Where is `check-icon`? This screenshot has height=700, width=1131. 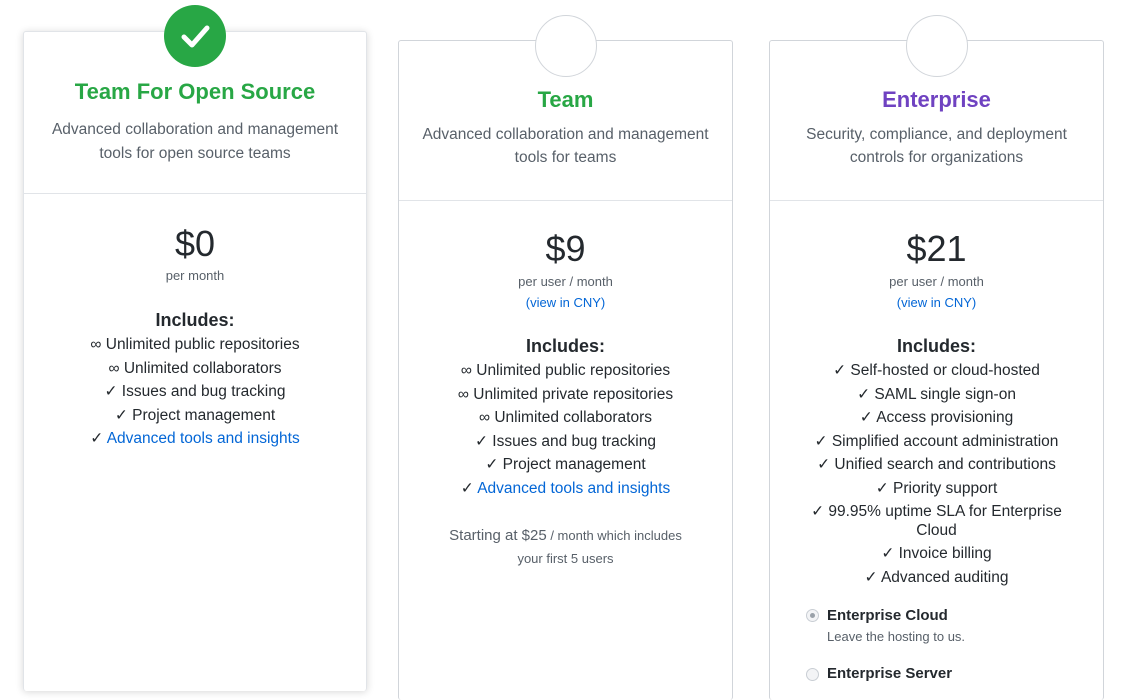 check-icon is located at coordinates (195, 36).